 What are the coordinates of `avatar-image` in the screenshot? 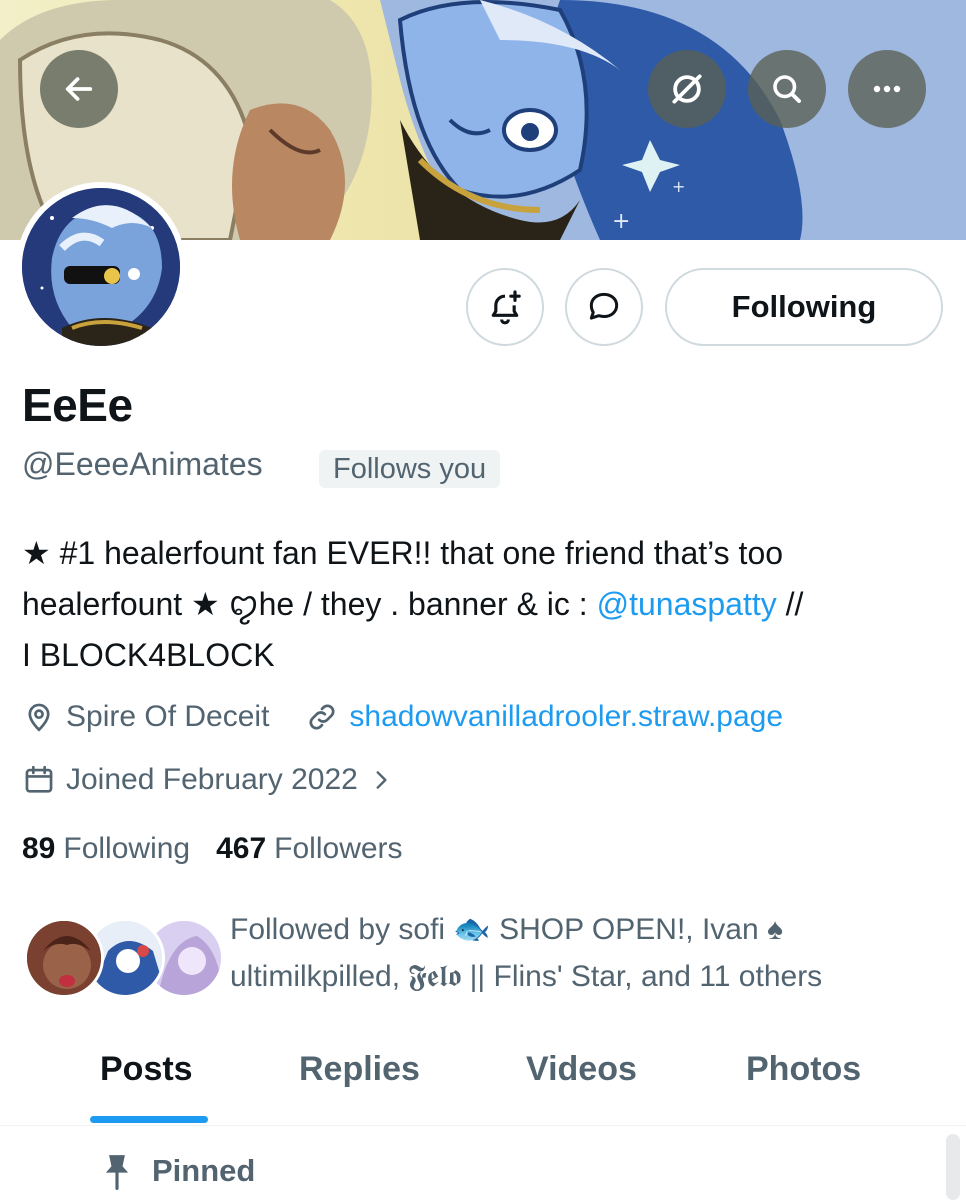 It's located at (101, 267).